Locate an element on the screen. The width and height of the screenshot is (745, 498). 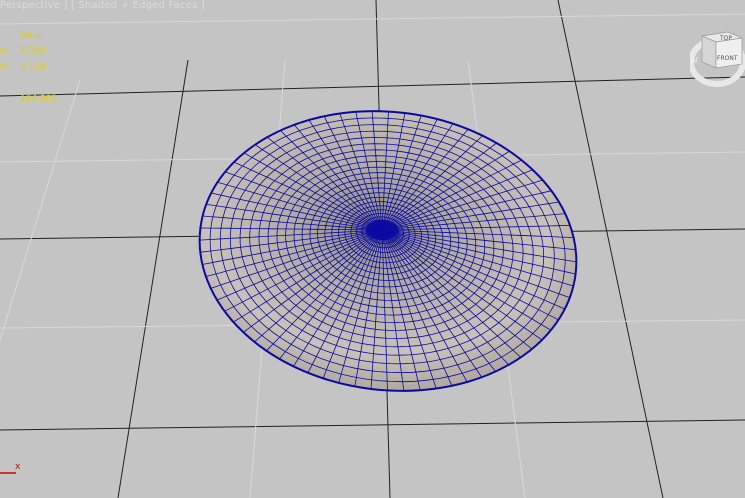
polys-key: s: is located at coordinates (4, 51).